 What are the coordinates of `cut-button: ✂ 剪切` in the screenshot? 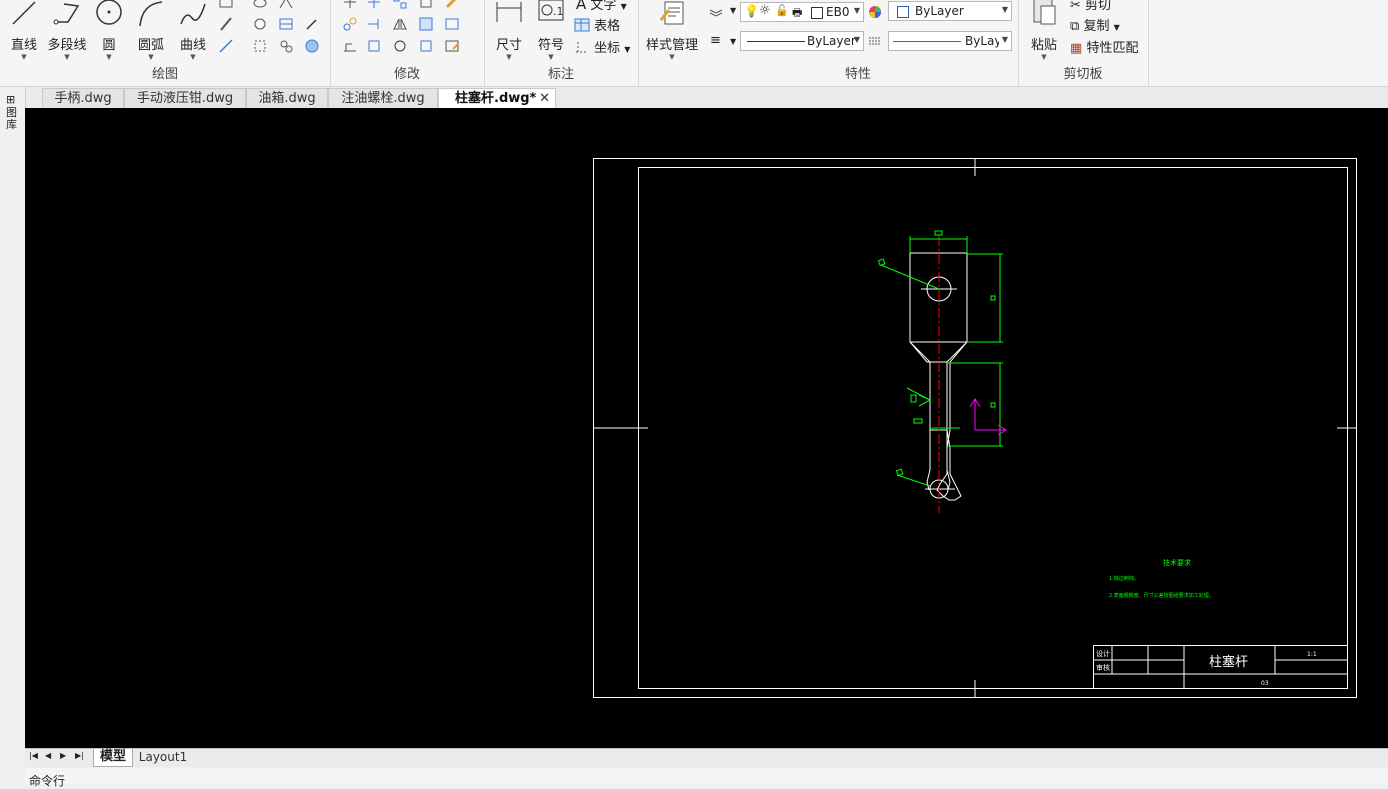 It's located at (1090, 6).